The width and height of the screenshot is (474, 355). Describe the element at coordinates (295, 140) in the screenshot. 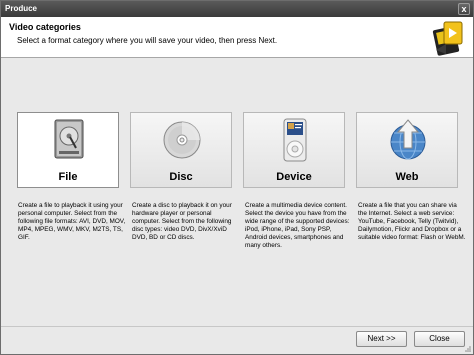

I see `ipod-icon` at that location.